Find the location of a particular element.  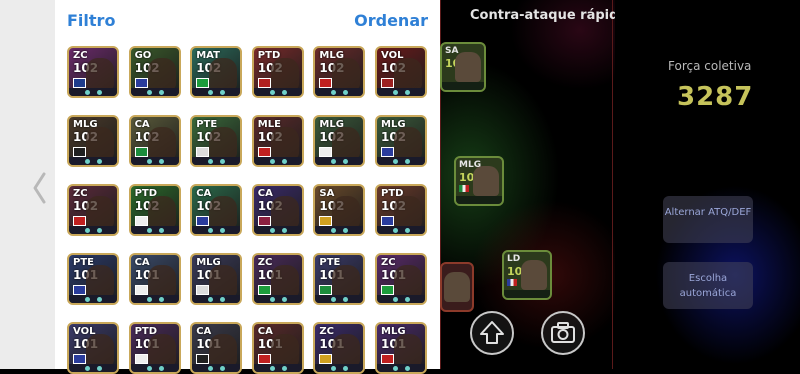

swap-arrow-button is located at coordinates (492, 333).